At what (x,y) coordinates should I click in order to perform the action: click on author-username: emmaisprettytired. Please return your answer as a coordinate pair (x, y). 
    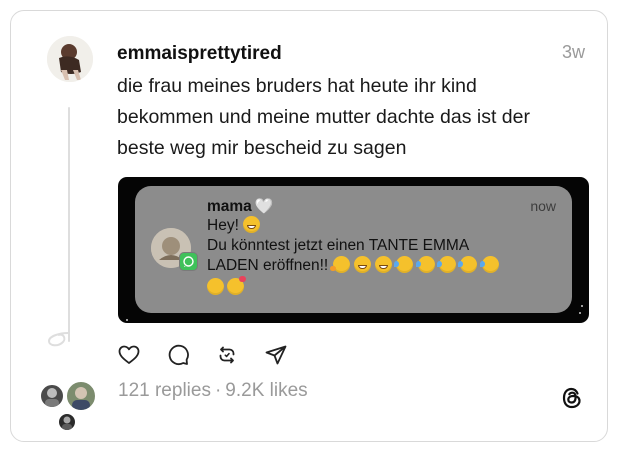
    Looking at the image, I should click on (199, 54).